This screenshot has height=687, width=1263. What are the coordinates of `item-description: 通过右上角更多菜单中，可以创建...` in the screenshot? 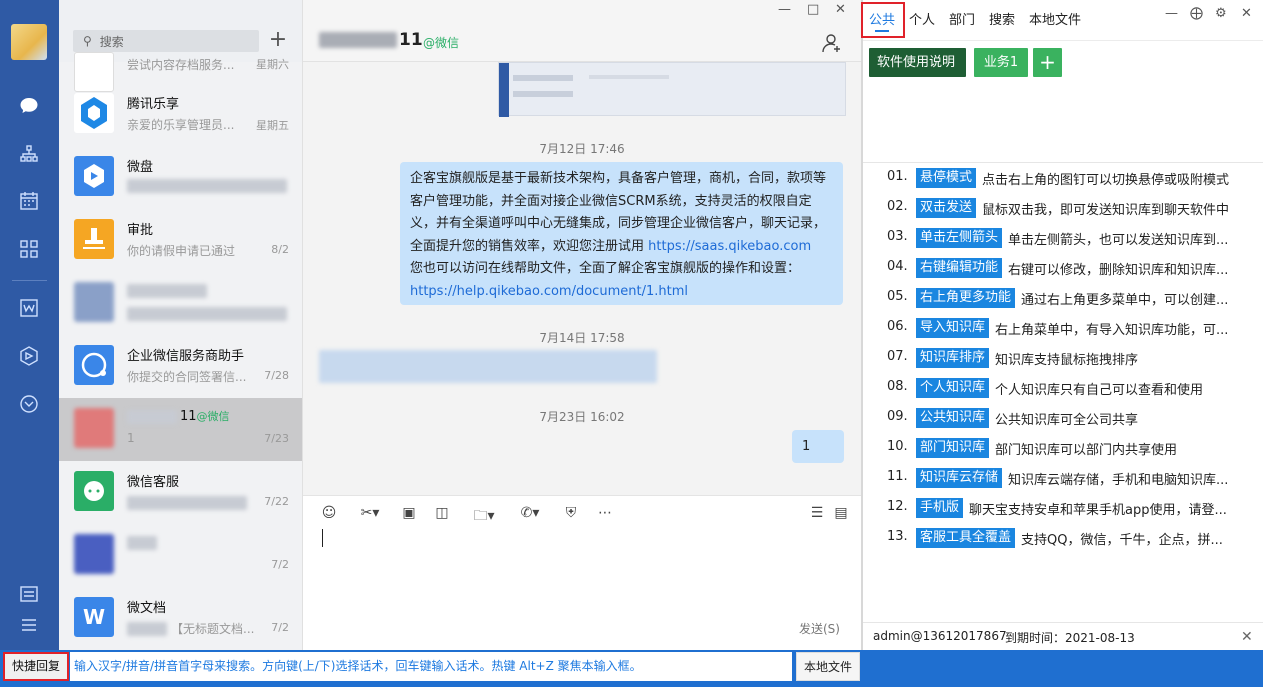 It's located at (1125, 300).